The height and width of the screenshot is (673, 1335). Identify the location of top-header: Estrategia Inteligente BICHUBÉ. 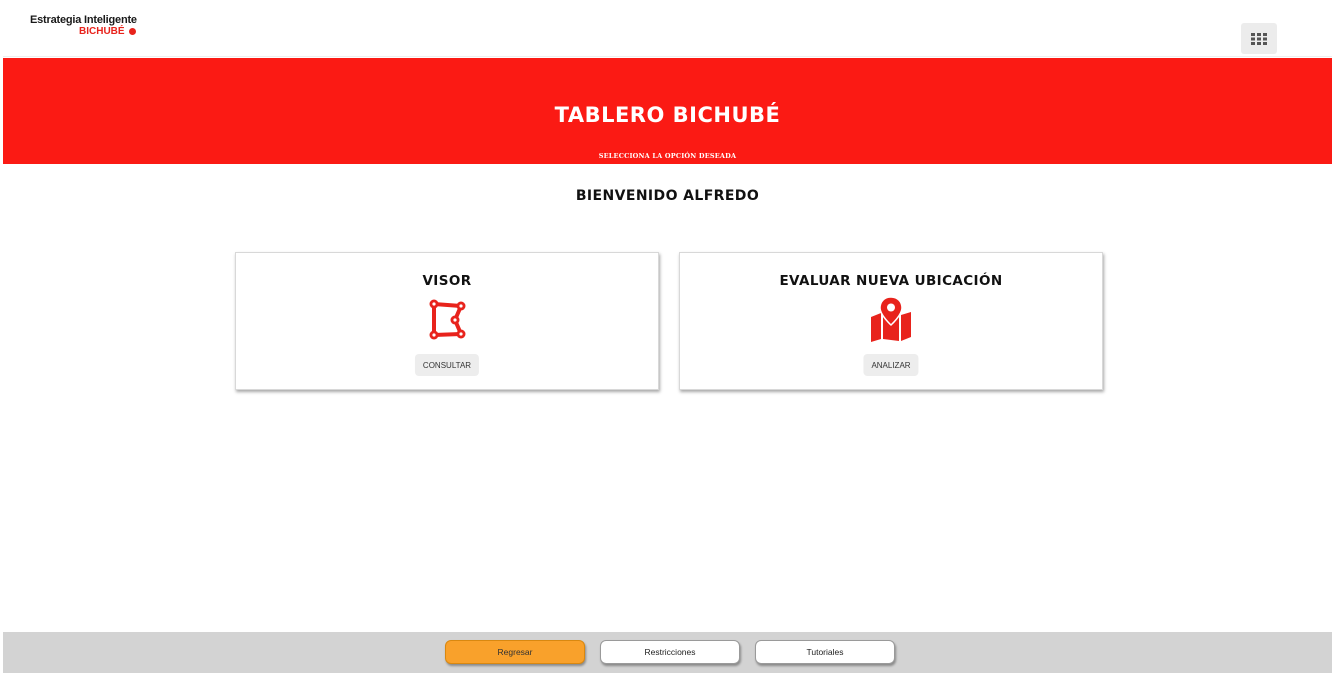
(667, 33).